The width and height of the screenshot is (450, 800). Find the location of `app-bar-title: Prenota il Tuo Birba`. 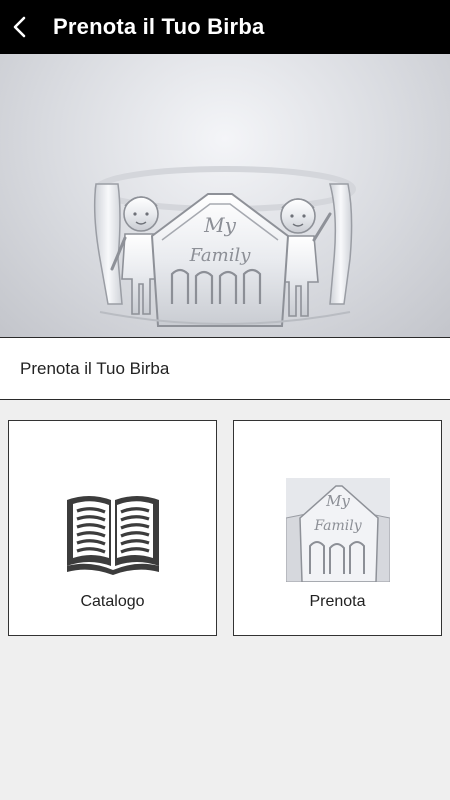

app-bar-title: Prenota il Tuo Birba is located at coordinates (159, 26).